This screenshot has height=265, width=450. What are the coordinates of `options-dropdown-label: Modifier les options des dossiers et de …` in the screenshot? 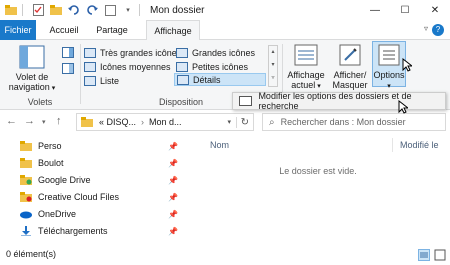 It's located at (335, 101).